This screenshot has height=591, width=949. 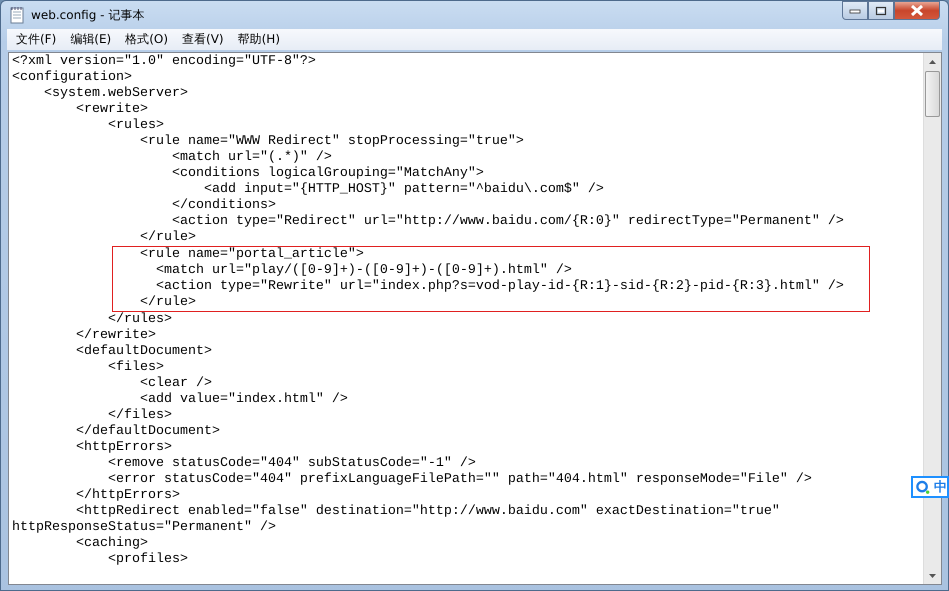 What do you see at coordinates (175, 384) in the screenshot?
I see `code-line: <clear />` at bounding box center [175, 384].